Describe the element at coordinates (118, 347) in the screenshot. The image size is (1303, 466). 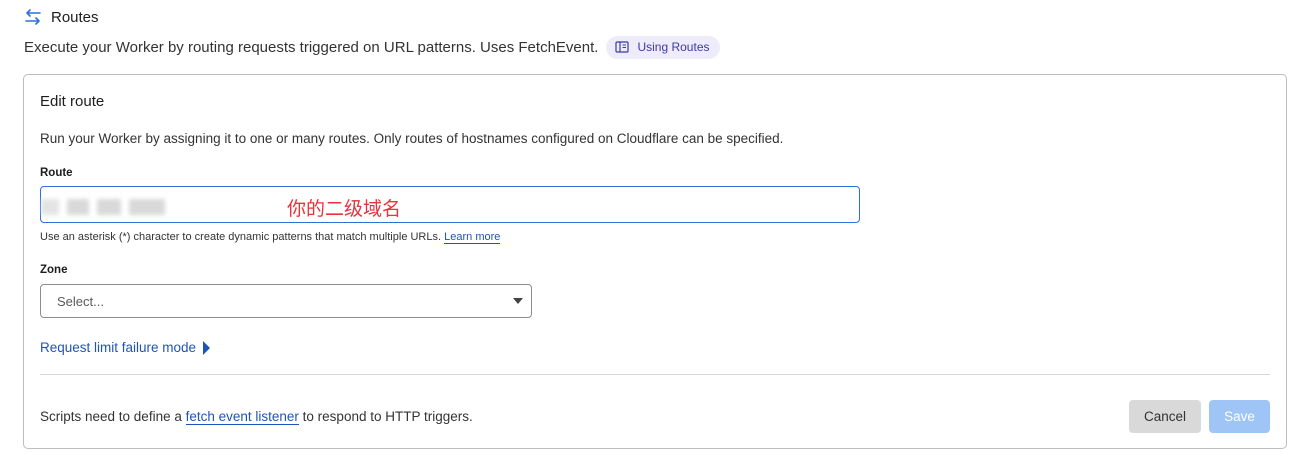
I see `request-limit-failure-mode-label: Request limit failure mode` at that location.